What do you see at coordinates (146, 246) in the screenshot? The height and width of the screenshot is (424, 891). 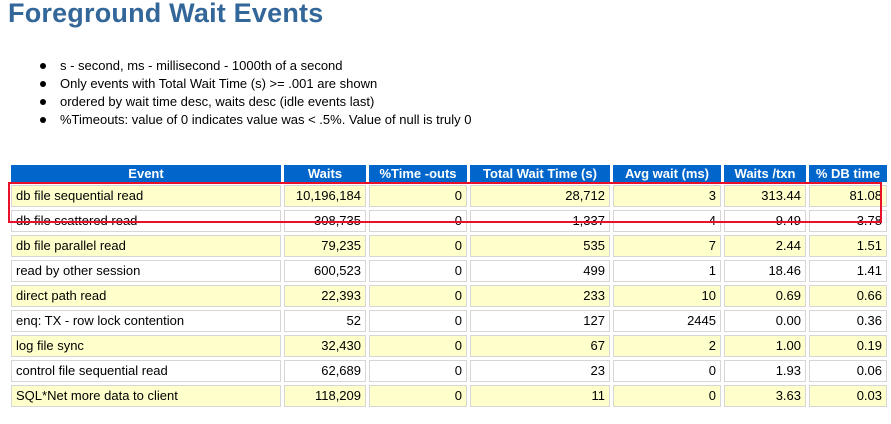 I see `event-cell: db file parallel read` at bounding box center [146, 246].